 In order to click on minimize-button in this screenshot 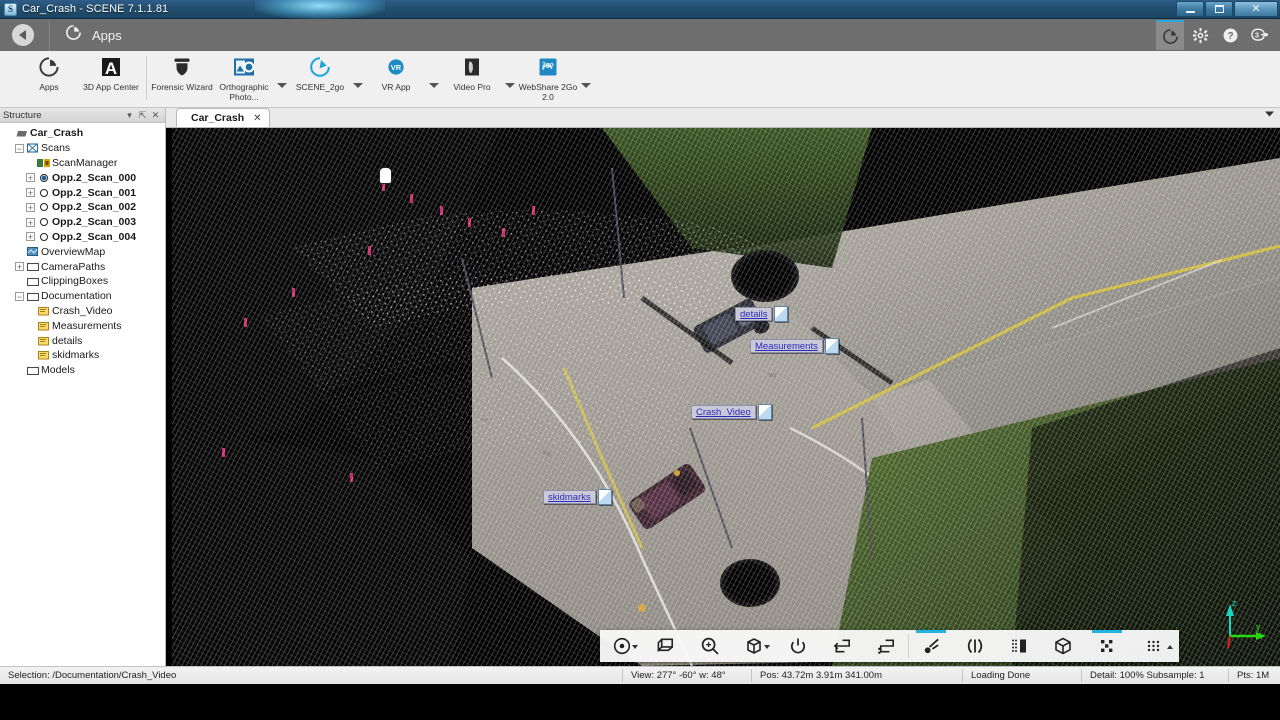, I will do `click(1190, 9)`.